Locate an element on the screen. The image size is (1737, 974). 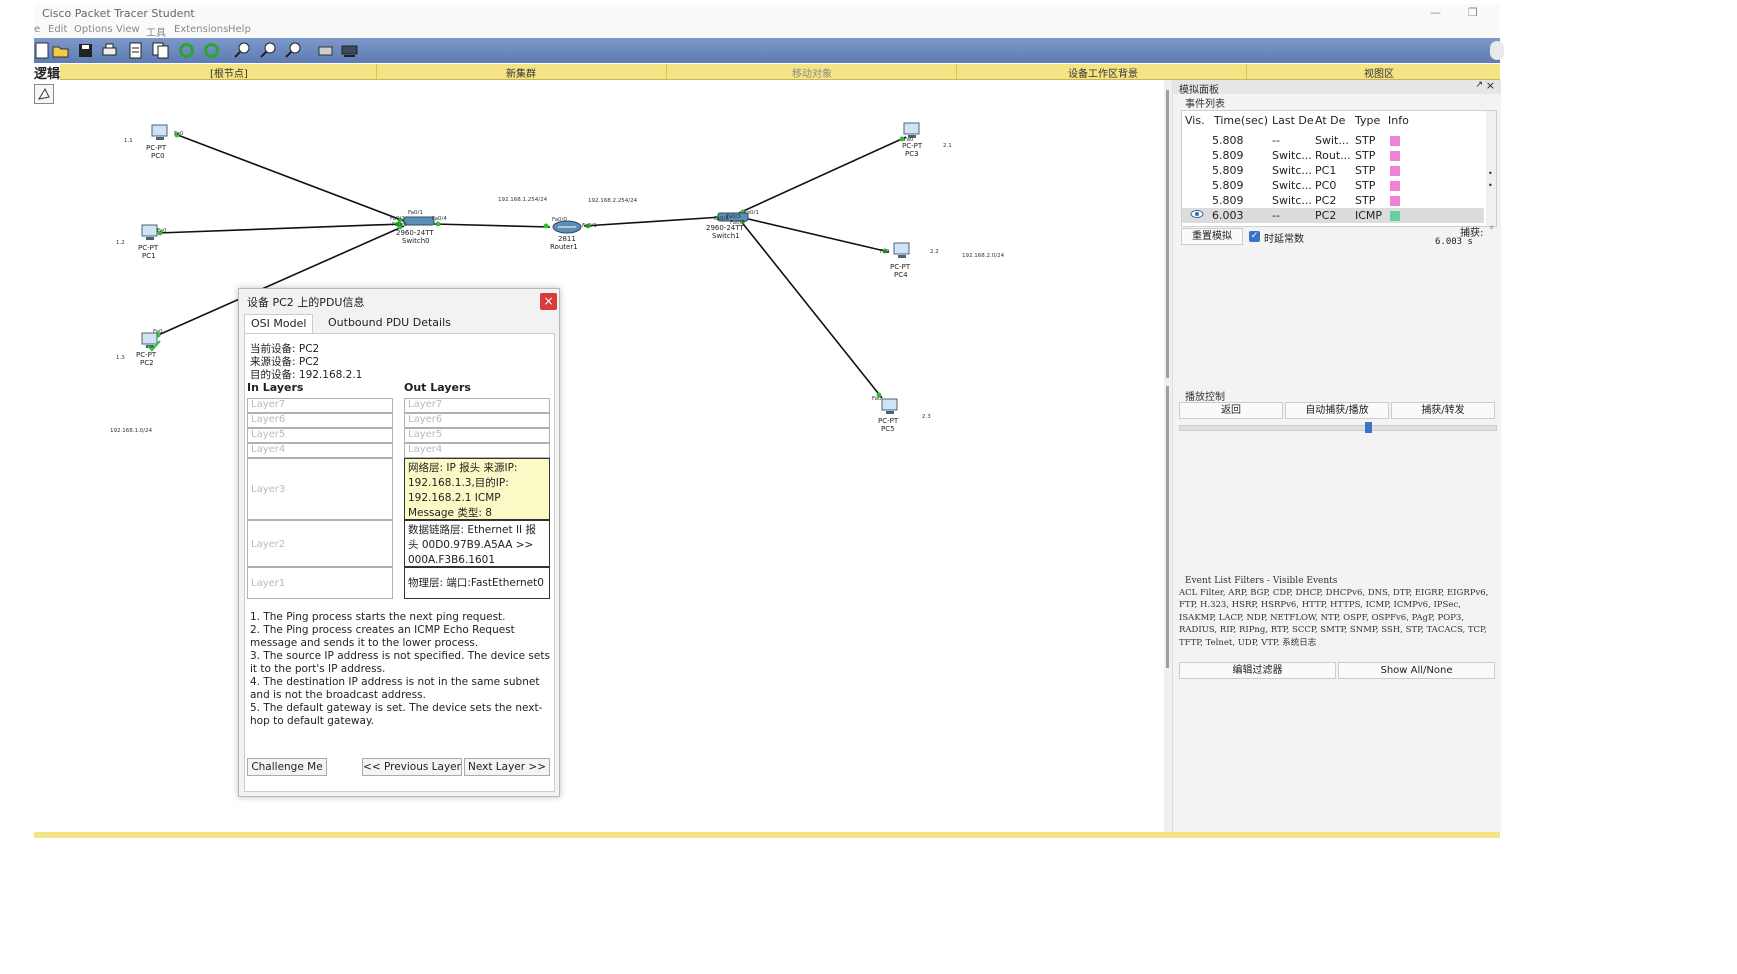
pc4-note: 2.2 is located at coordinates (934, 252).